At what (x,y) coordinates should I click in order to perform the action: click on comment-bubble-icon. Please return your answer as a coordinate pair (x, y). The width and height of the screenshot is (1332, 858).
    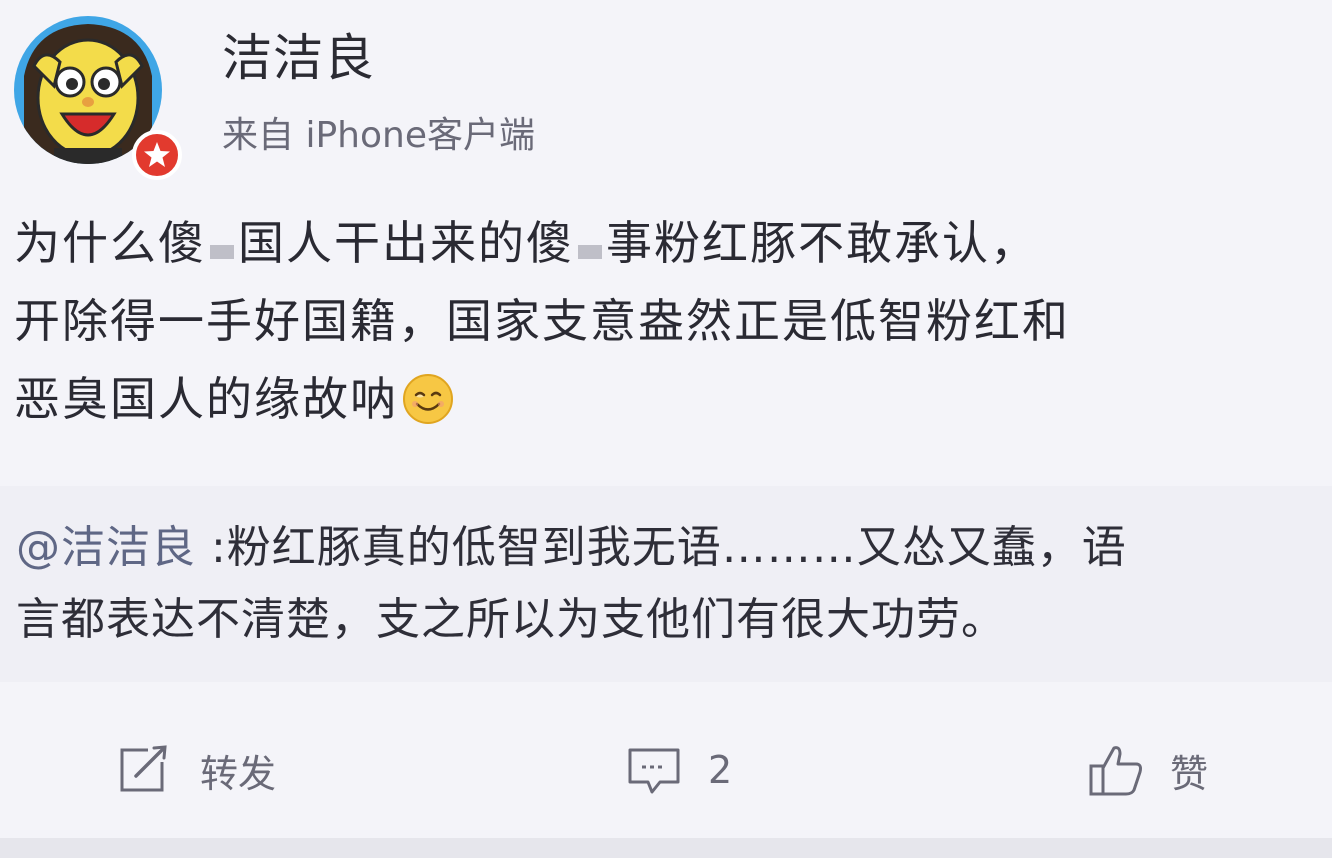
    Looking at the image, I should click on (654, 771).